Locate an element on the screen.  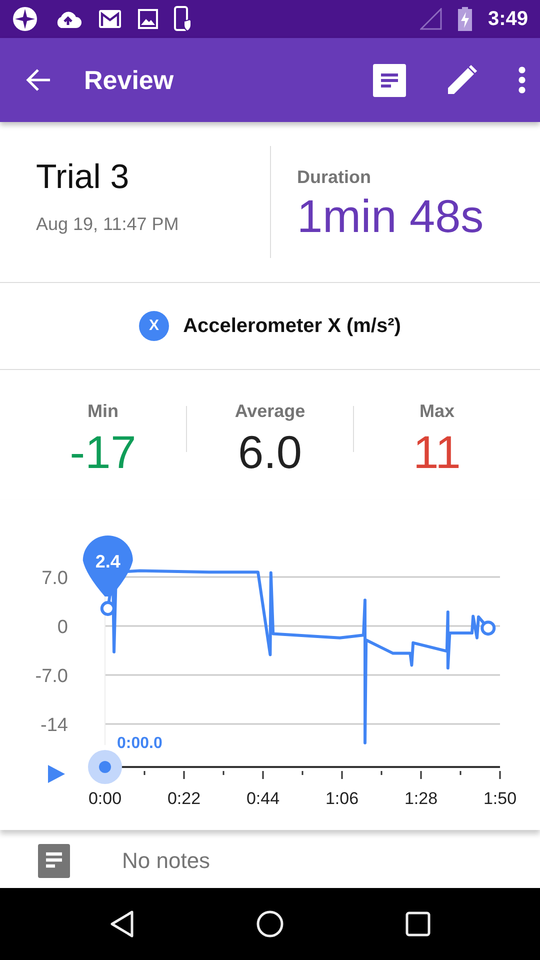
y-axis-label: 7.0 is located at coordinates (55, 578).